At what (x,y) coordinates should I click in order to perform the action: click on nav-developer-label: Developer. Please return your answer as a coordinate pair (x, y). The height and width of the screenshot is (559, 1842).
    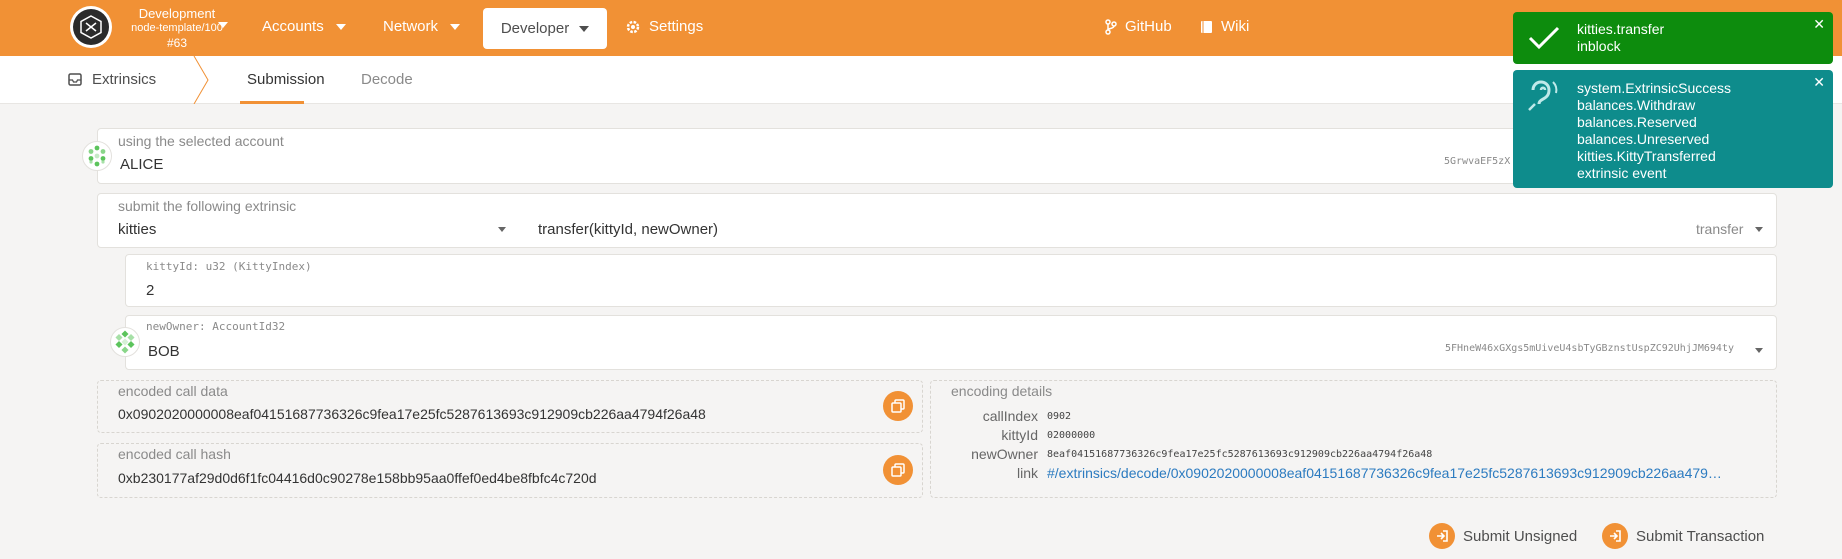
    Looking at the image, I should click on (535, 28).